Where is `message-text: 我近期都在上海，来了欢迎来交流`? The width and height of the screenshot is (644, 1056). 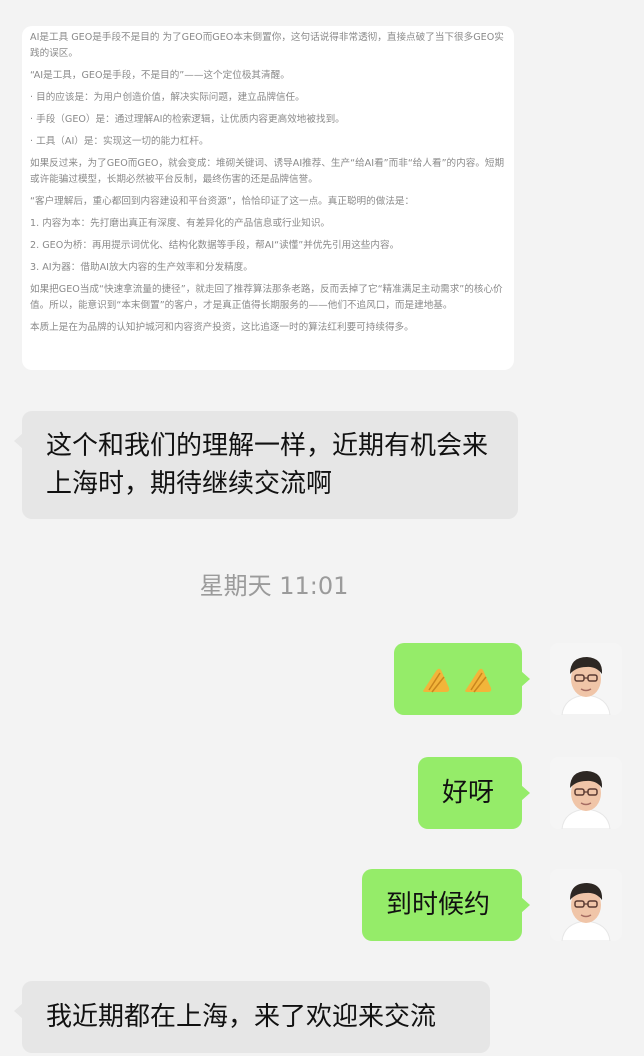
message-text: 我近期都在上海，来了欢迎来交流 is located at coordinates (241, 1017).